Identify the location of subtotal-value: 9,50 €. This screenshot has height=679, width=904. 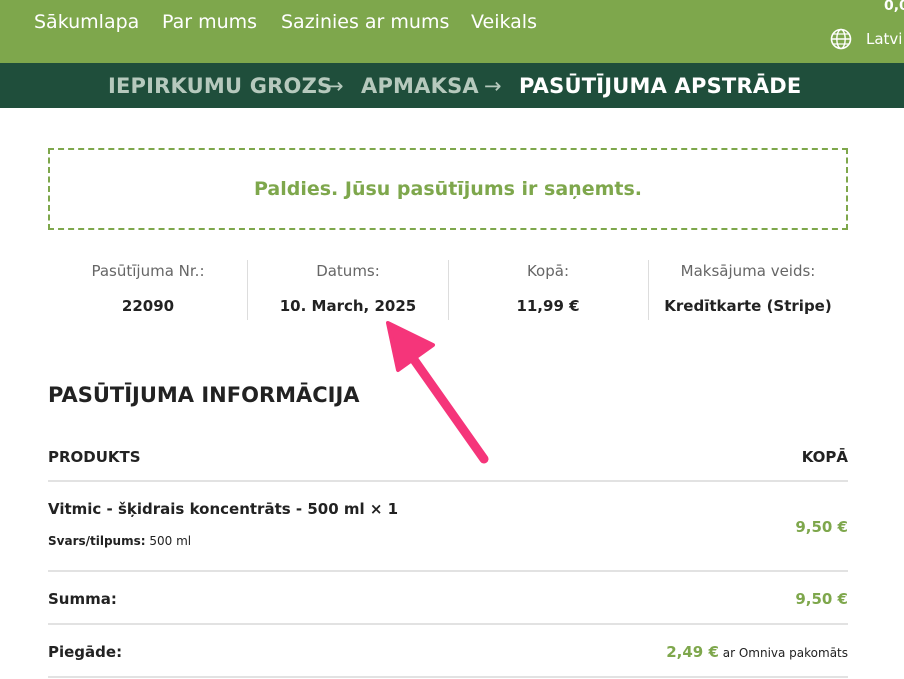
(821, 599).